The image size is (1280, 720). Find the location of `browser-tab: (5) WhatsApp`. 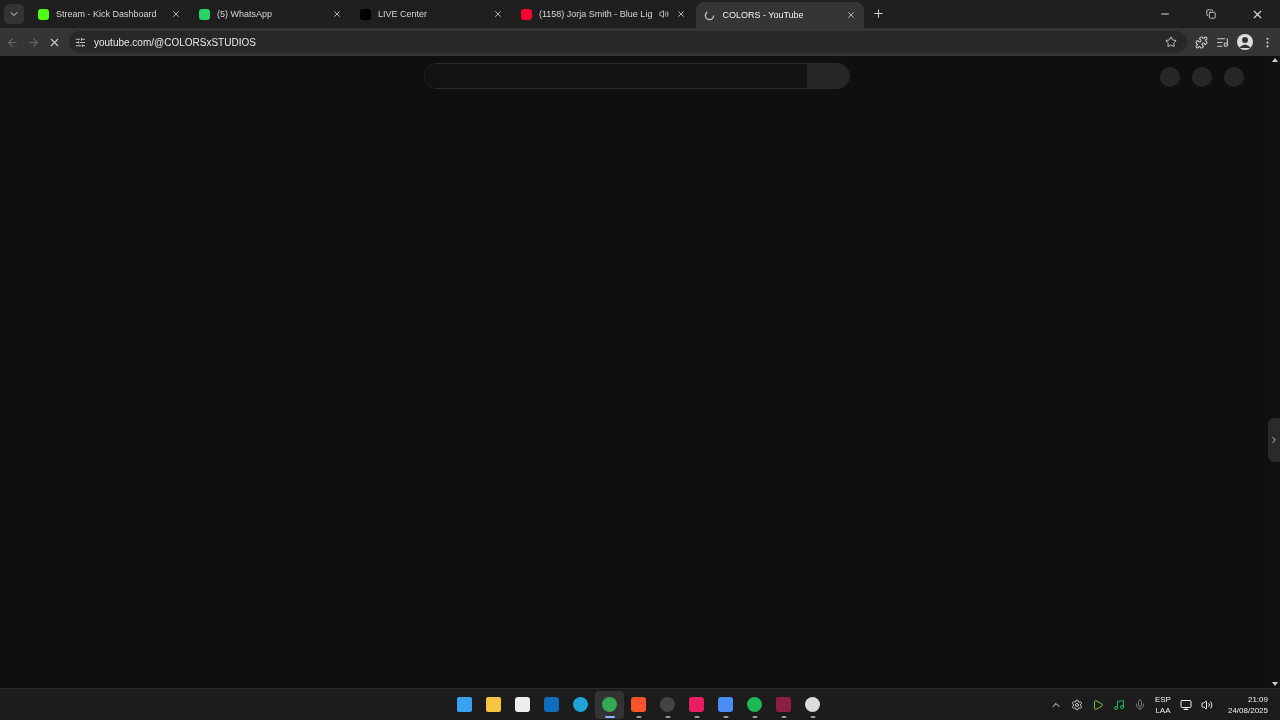

browser-tab: (5) WhatsApp is located at coordinates (270, 14).